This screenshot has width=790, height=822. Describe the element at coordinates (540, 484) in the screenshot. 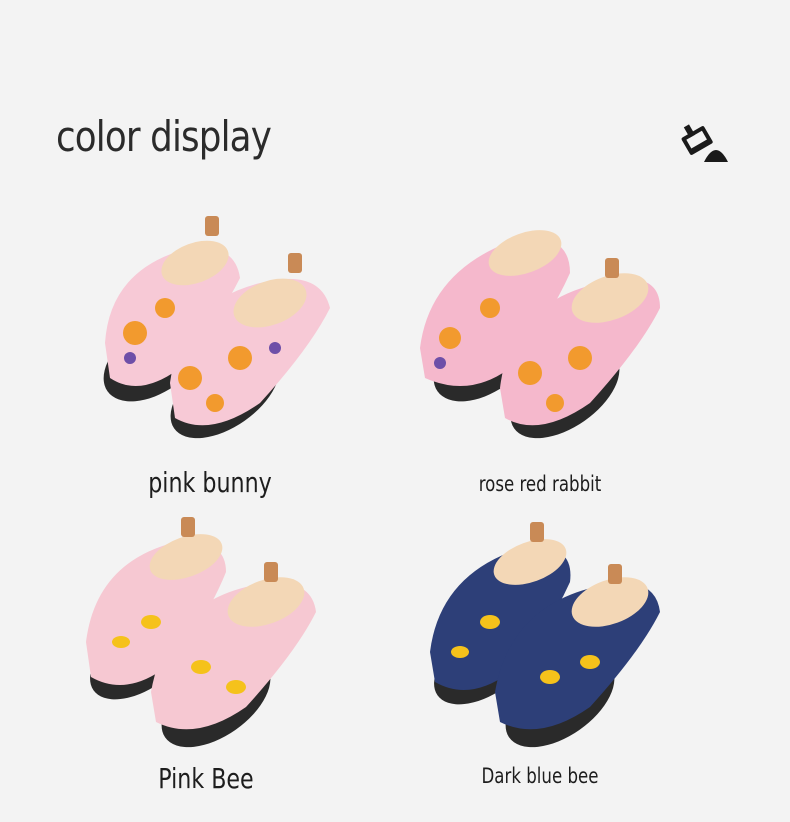

I see `variant-label: rose red rabbit` at that location.